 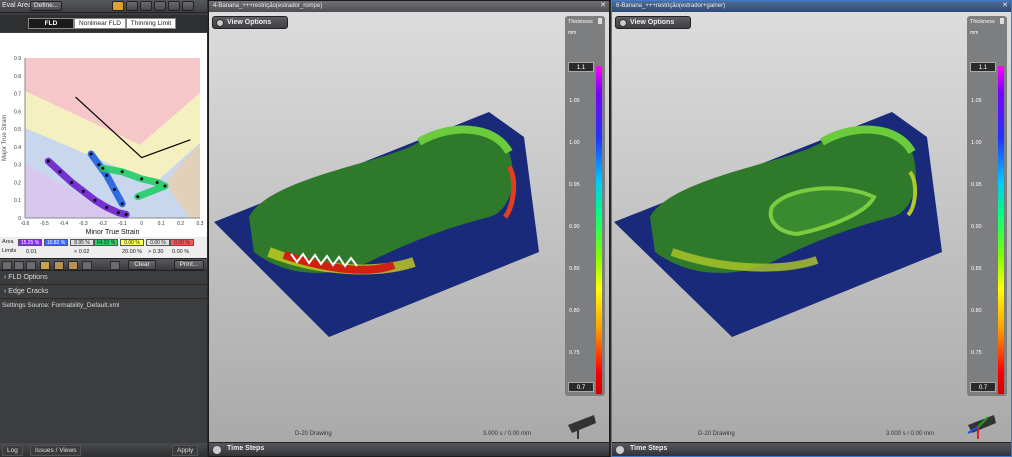 I want to click on grid-icon, so click(x=188, y=6).